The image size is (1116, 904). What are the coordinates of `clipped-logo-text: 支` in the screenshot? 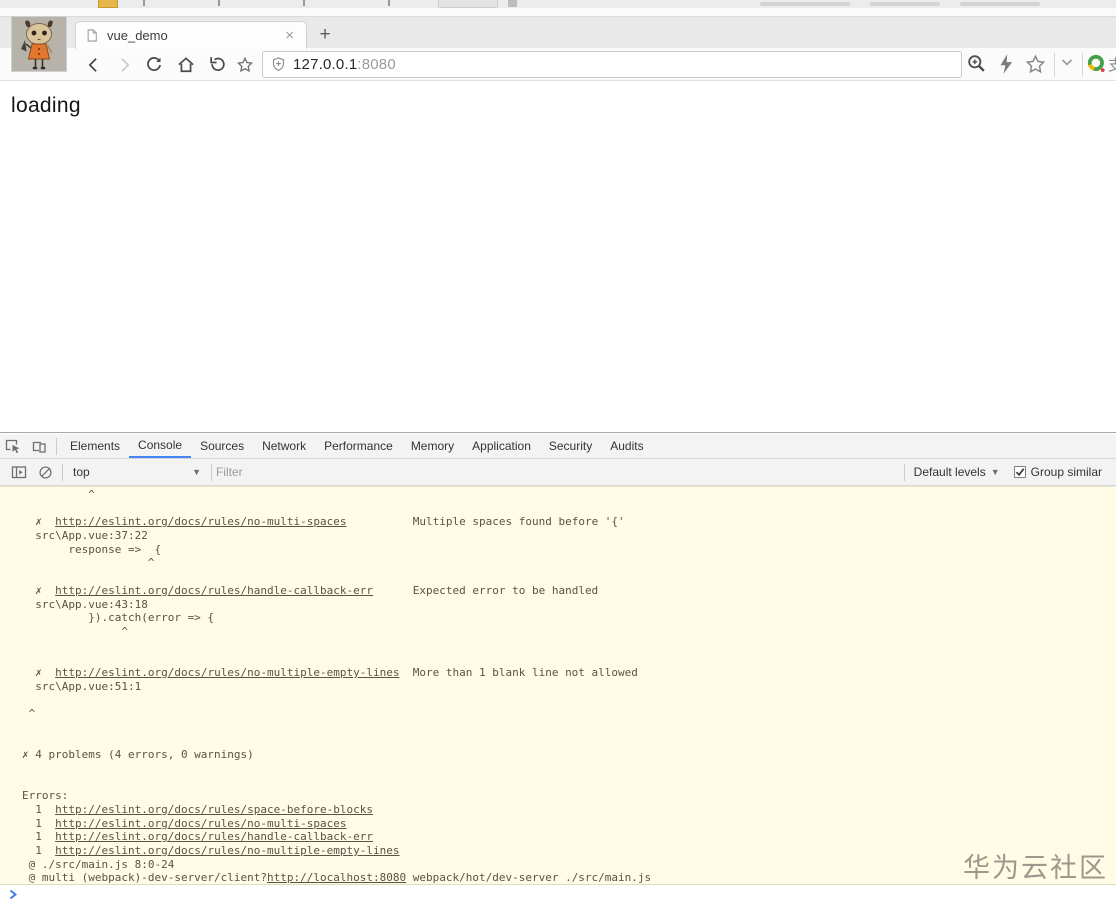 It's located at (1112, 65).